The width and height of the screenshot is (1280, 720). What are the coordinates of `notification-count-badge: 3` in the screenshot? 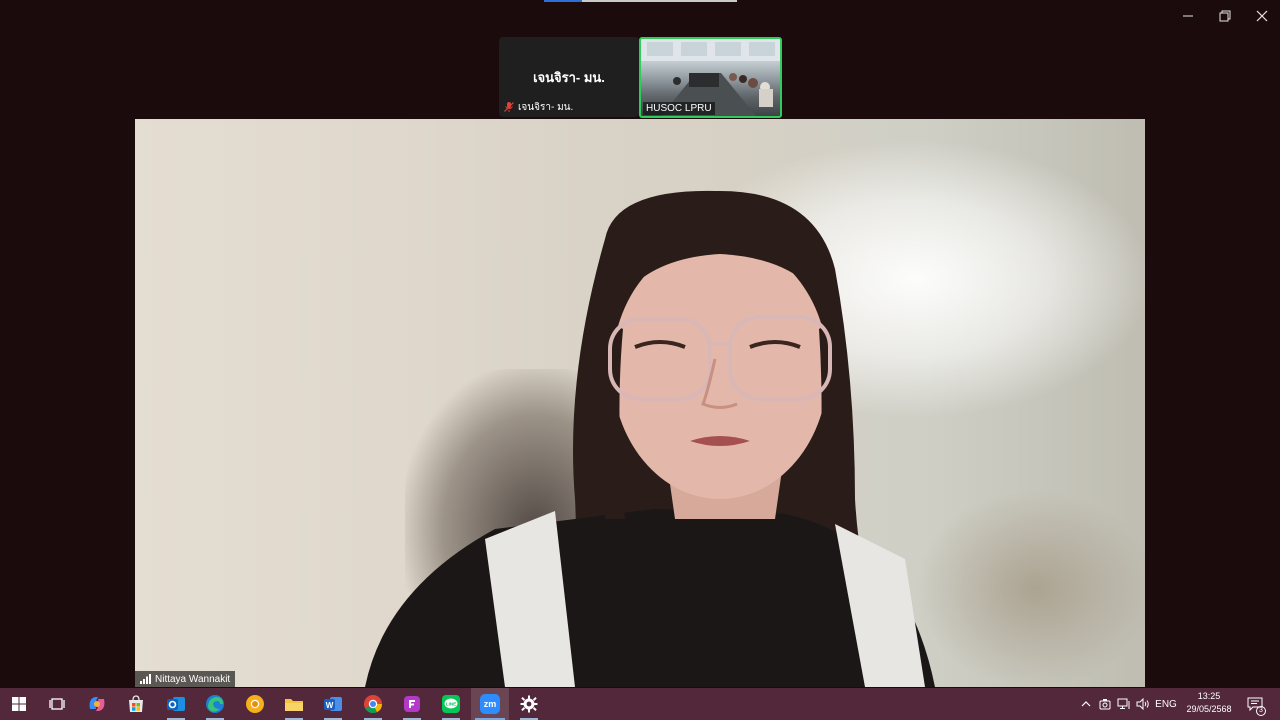 It's located at (1261, 711).